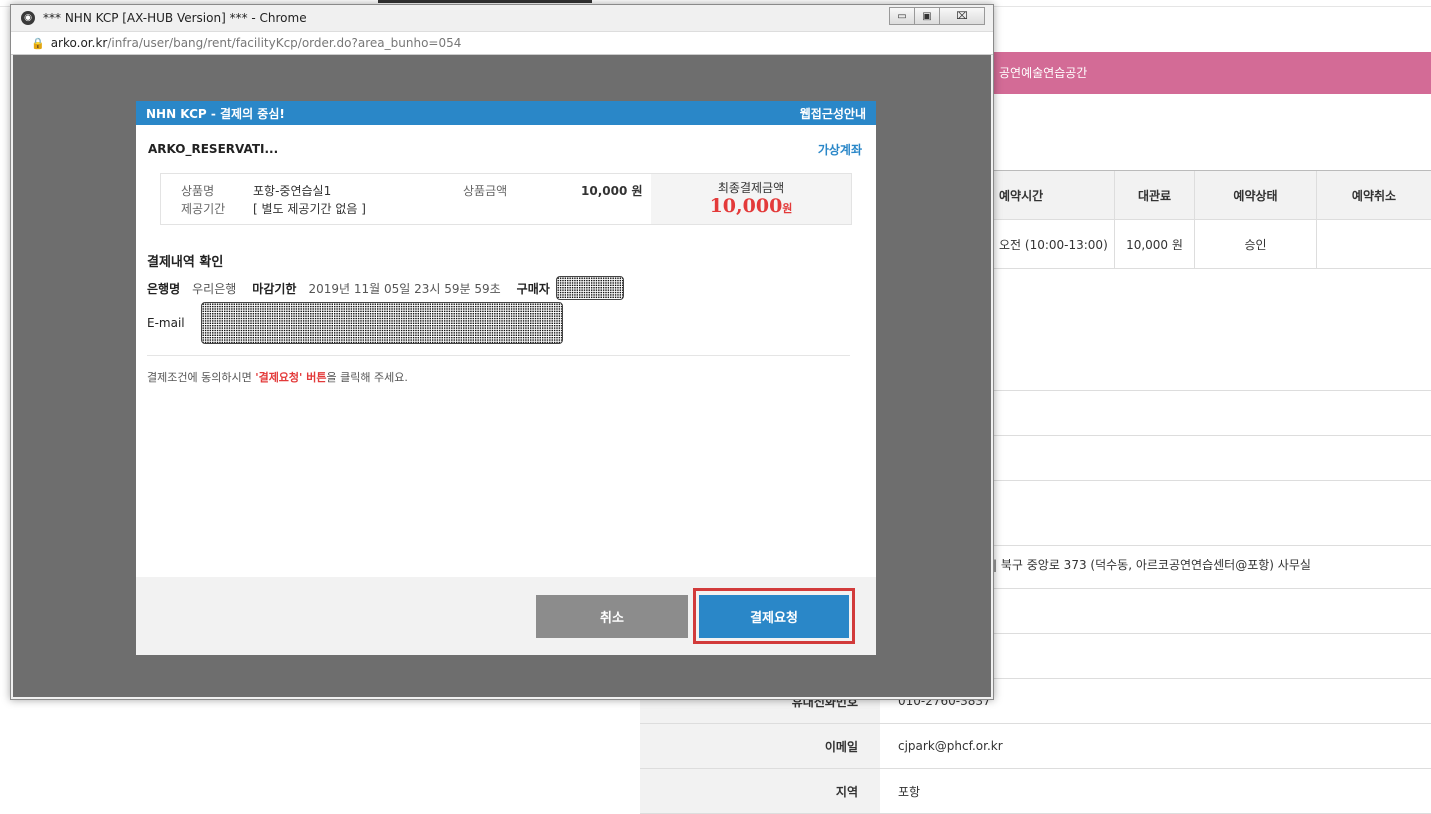 This screenshot has height=814, width=1431. What do you see at coordinates (1035, 746) in the screenshot?
I see `info-row-email: 이메일 cjpark@phcf.or.kr` at bounding box center [1035, 746].